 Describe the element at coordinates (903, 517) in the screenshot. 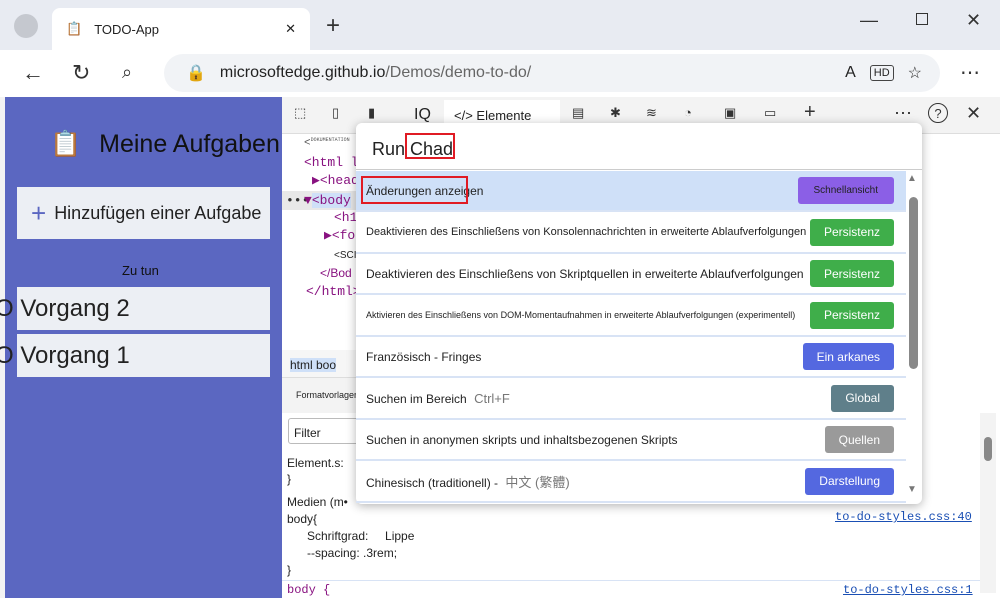

I see `source-link: to-do-styles.css:40` at that location.